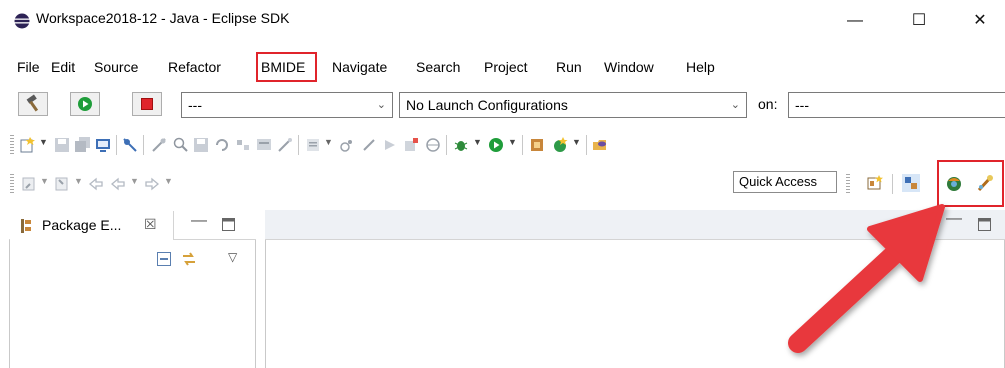  What do you see at coordinates (152, 184) in the screenshot?
I see `forward-arrow-icon` at bounding box center [152, 184].